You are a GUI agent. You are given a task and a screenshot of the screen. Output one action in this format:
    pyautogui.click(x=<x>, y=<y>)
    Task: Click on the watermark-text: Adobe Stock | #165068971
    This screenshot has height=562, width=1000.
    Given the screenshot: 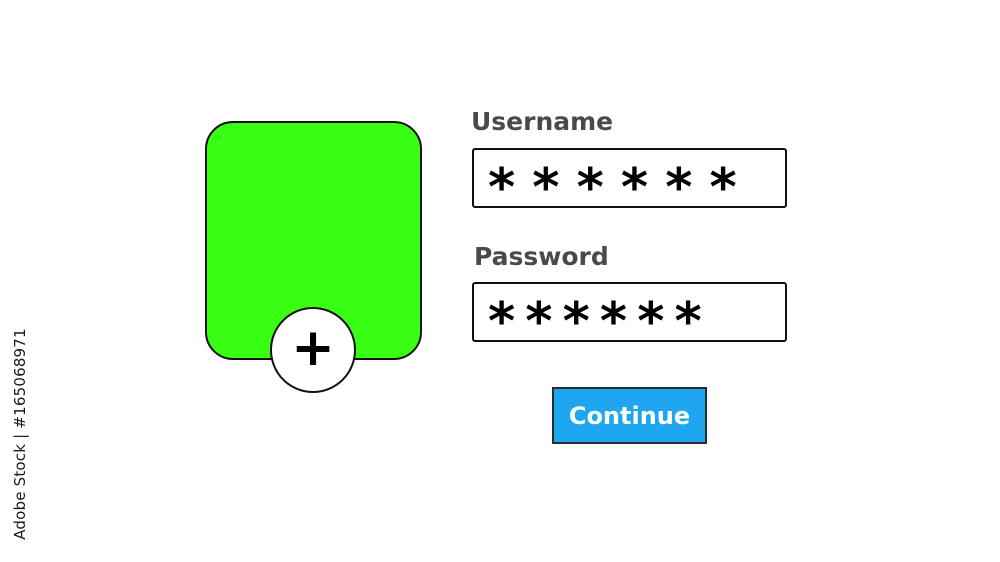 What is the action you would take?
    pyautogui.click(x=20, y=434)
    